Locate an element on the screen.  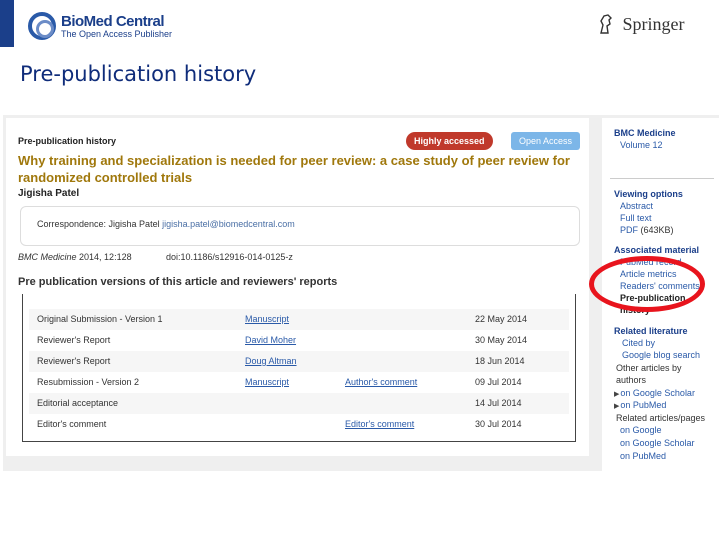
biomed-central-logo-icon is located at coordinates (42, 26).